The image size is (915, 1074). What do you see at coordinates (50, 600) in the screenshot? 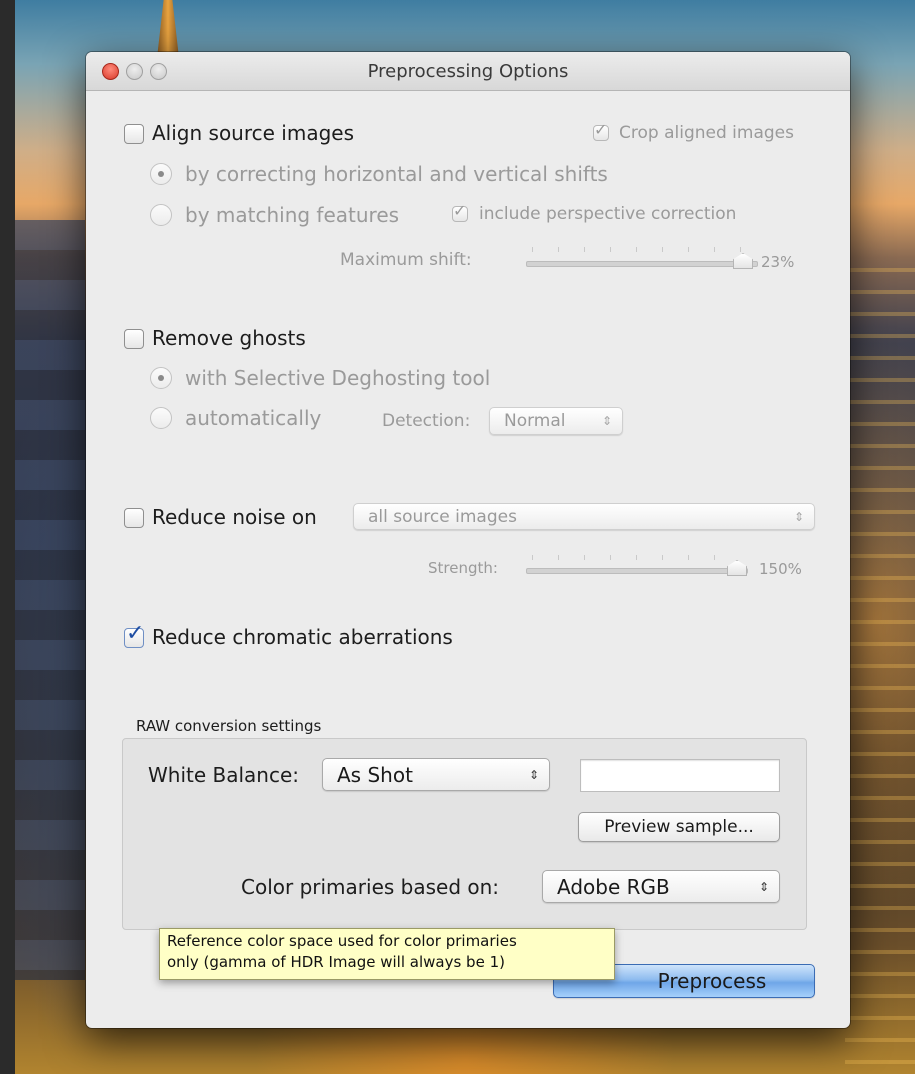
I see `building-silhouette` at bounding box center [50, 600].